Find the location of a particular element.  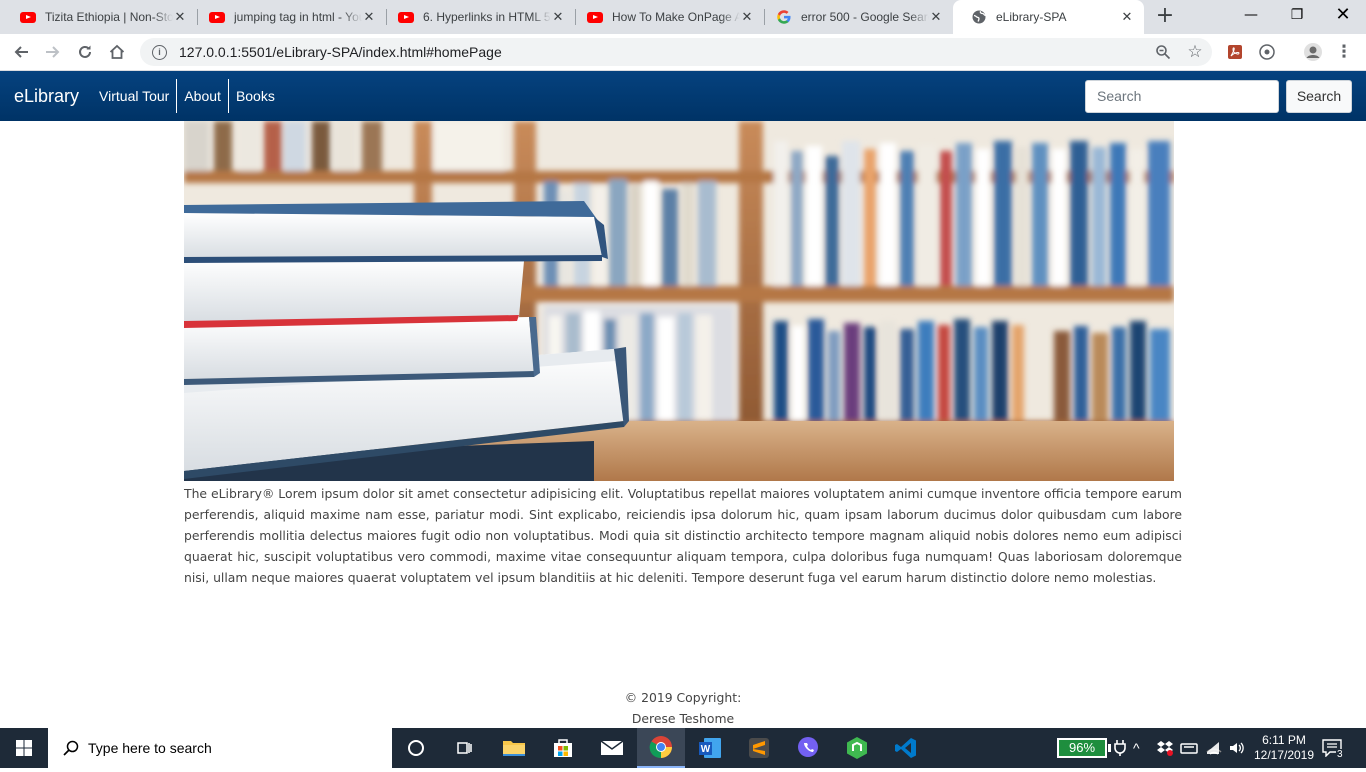

author-name: Derese Teshome is located at coordinates (683, 718).